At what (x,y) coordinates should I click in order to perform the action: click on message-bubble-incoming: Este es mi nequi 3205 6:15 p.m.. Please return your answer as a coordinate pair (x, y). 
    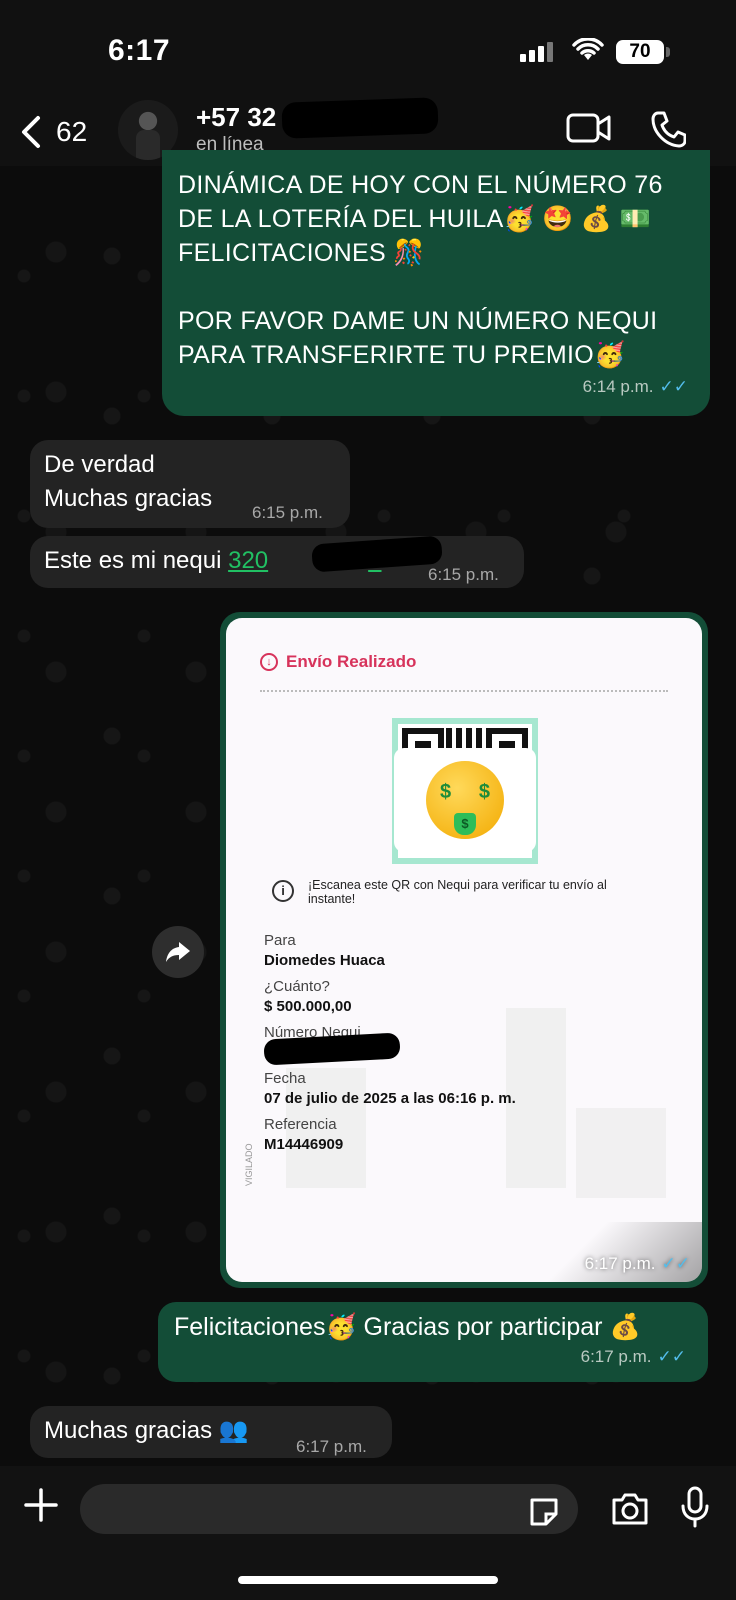
    Looking at the image, I should click on (277, 561).